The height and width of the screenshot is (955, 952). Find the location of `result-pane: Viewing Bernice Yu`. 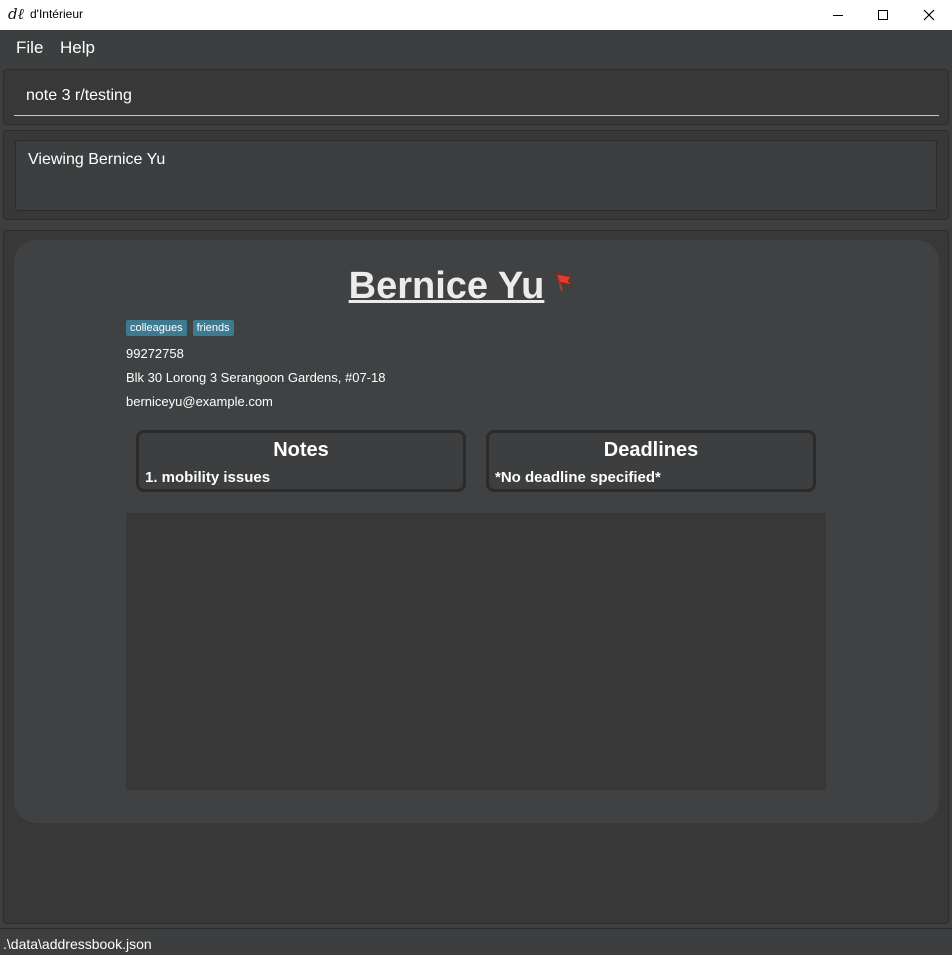

result-pane: Viewing Bernice Yu is located at coordinates (476, 175).